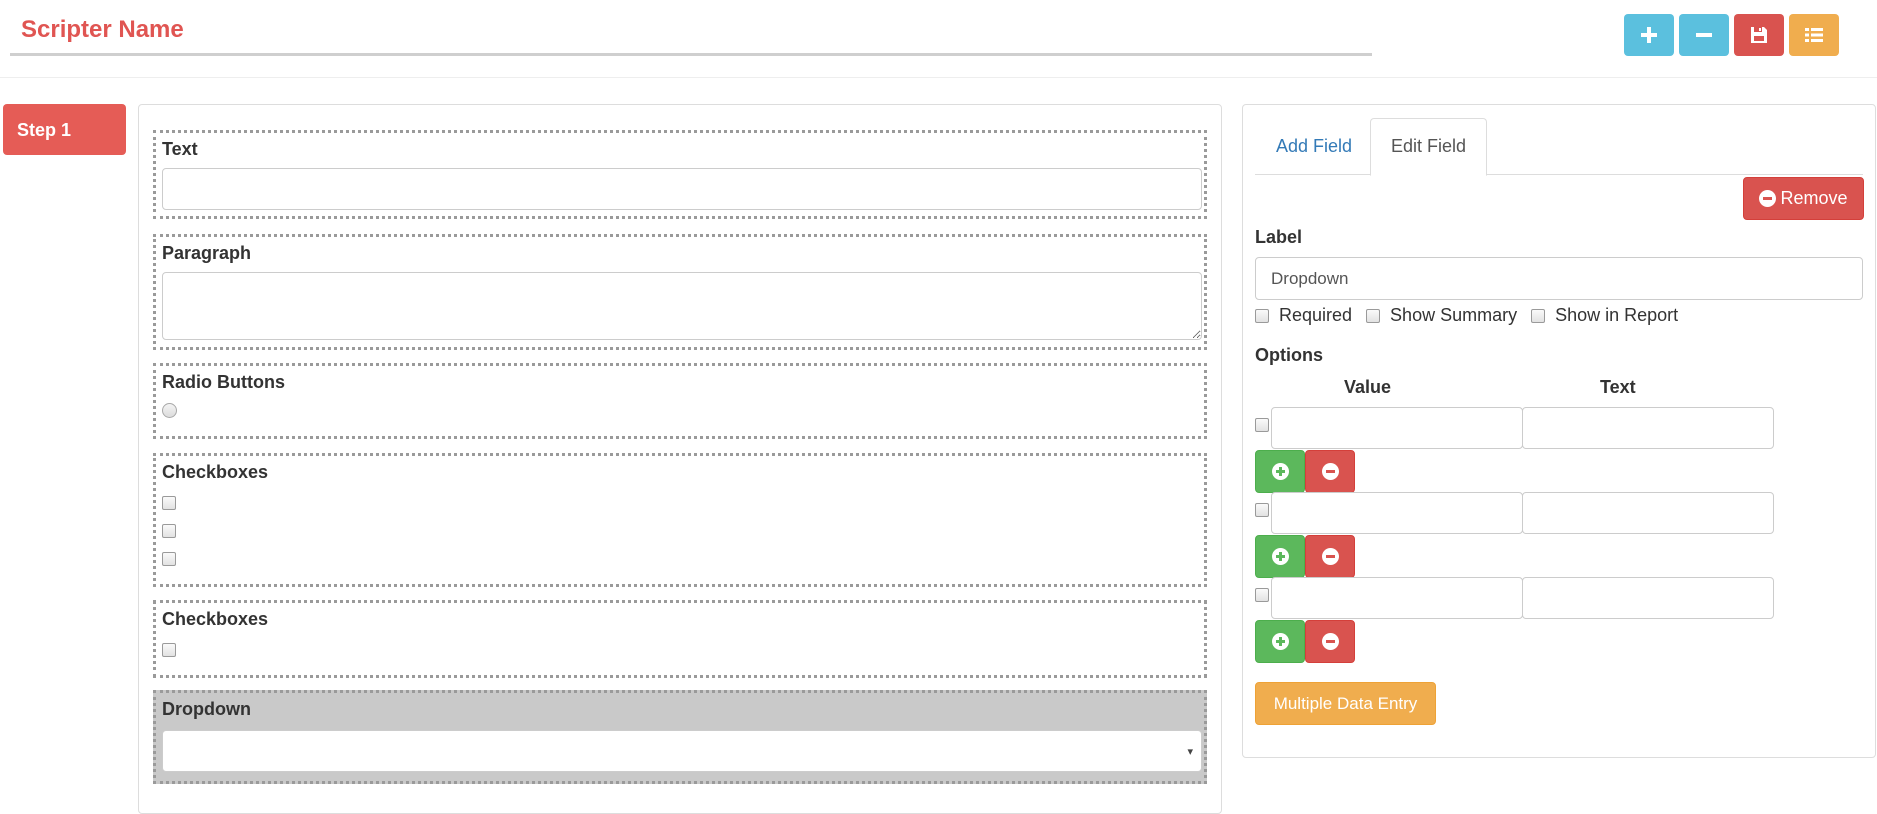 The width and height of the screenshot is (1877, 814). What do you see at coordinates (1731, 35) in the screenshot?
I see `toolbar` at bounding box center [1731, 35].